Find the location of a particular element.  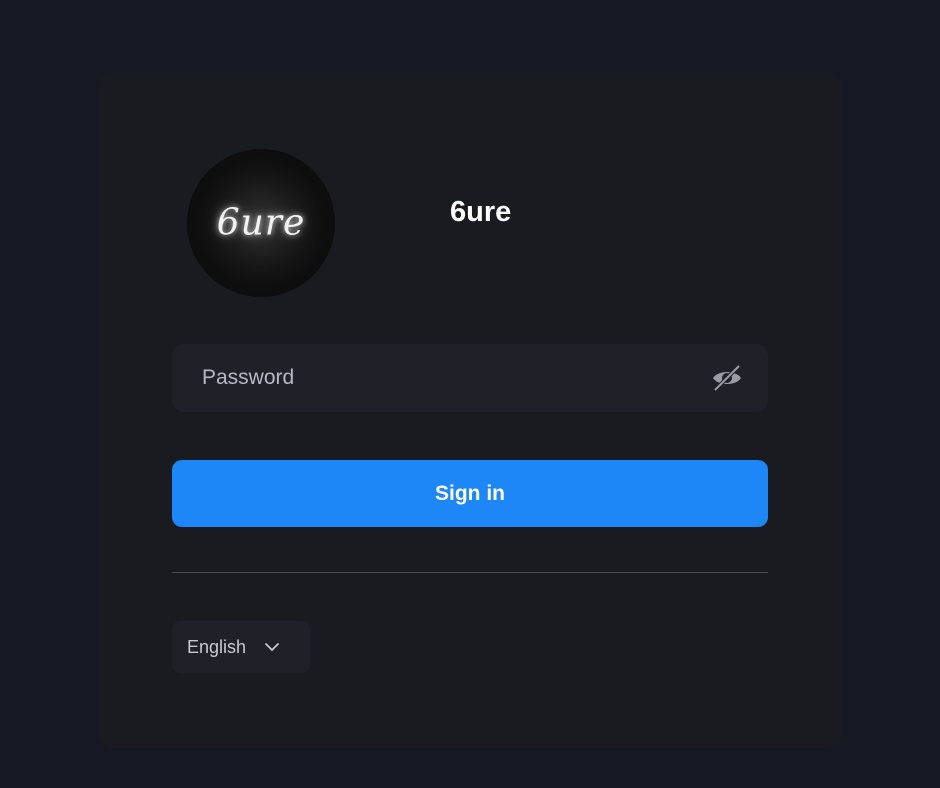

language-select: English is located at coordinates (241, 647).